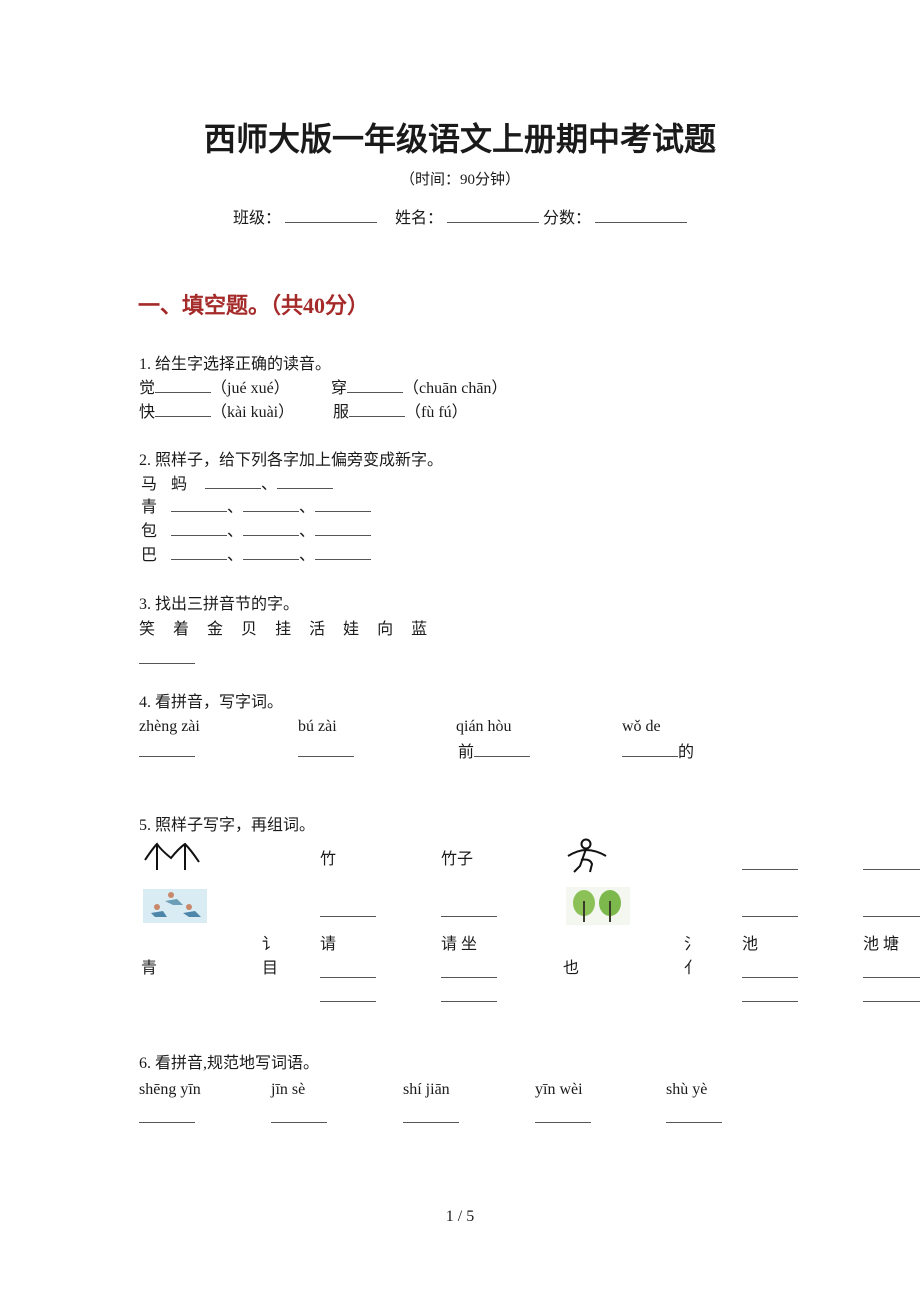  What do you see at coordinates (641, 215) in the screenshot?
I see `score-field` at bounding box center [641, 215].